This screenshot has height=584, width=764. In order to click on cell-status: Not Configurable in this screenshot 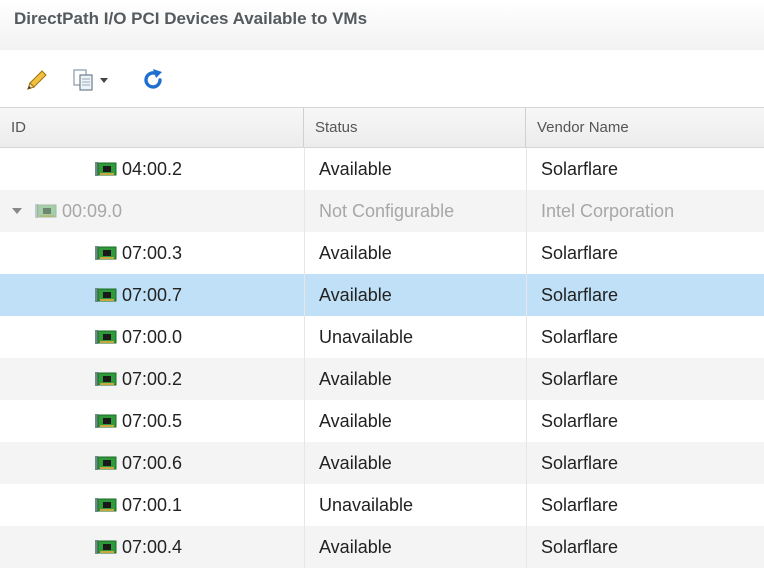, I will do `click(415, 211)`.